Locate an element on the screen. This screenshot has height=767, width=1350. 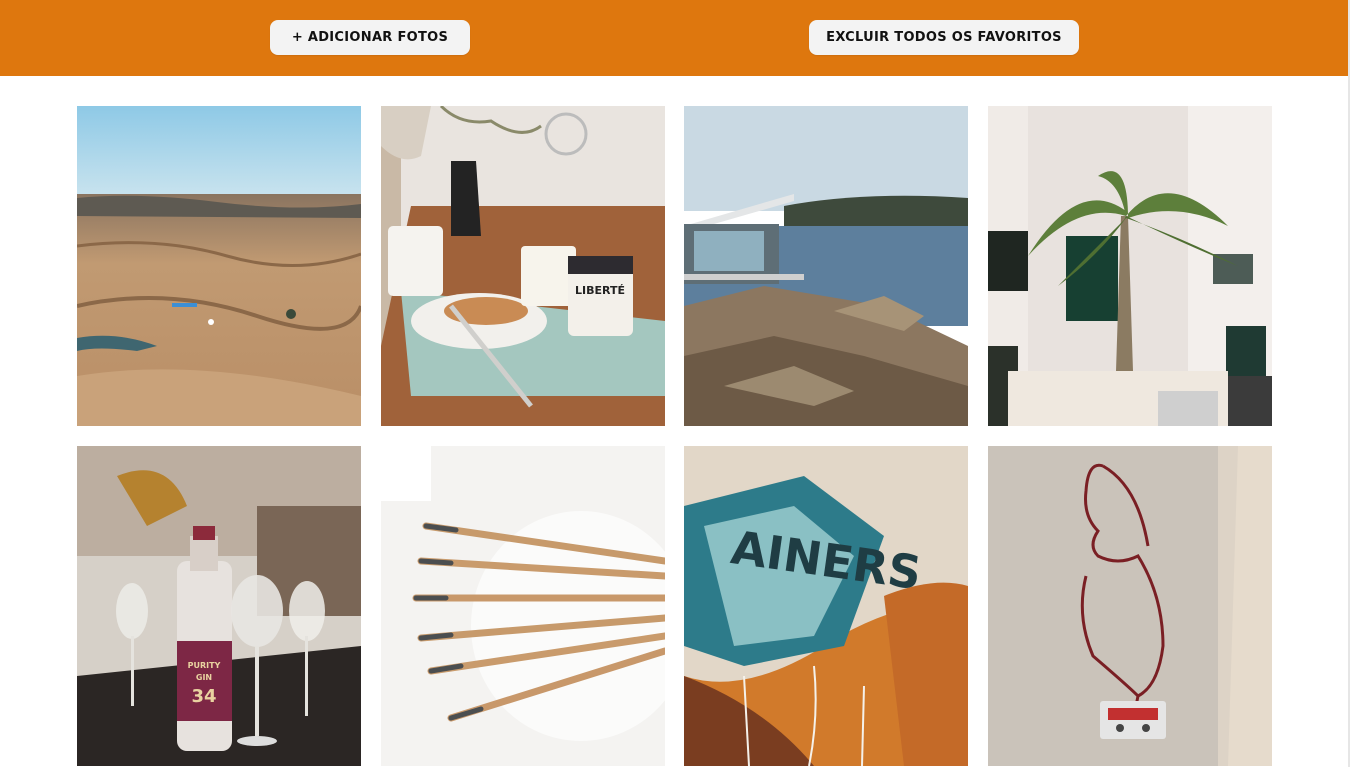
bar-photo: PURITY GIN 34 is located at coordinates (219, 606).